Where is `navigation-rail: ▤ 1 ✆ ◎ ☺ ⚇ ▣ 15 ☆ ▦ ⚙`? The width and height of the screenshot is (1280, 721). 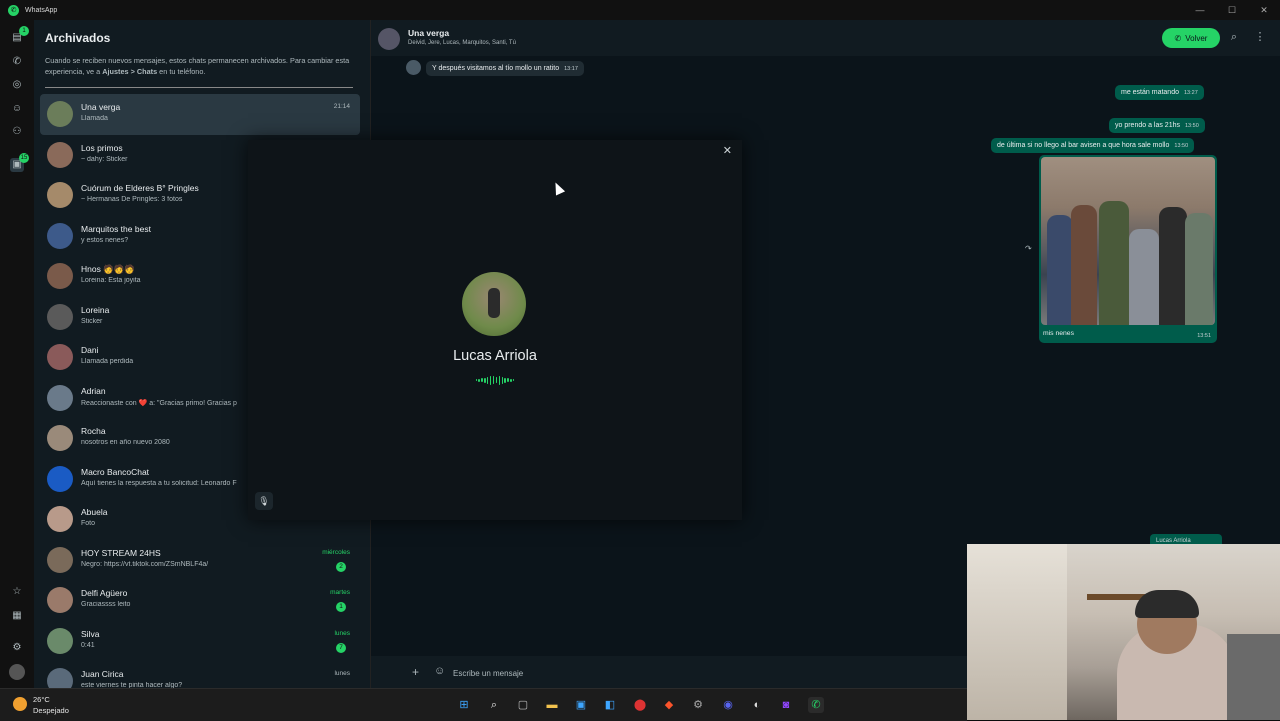
navigation-rail: ▤ 1 ✆ ◎ ☺ ⚇ ▣ 15 ☆ ▦ ⚙ is located at coordinates (17, 354).